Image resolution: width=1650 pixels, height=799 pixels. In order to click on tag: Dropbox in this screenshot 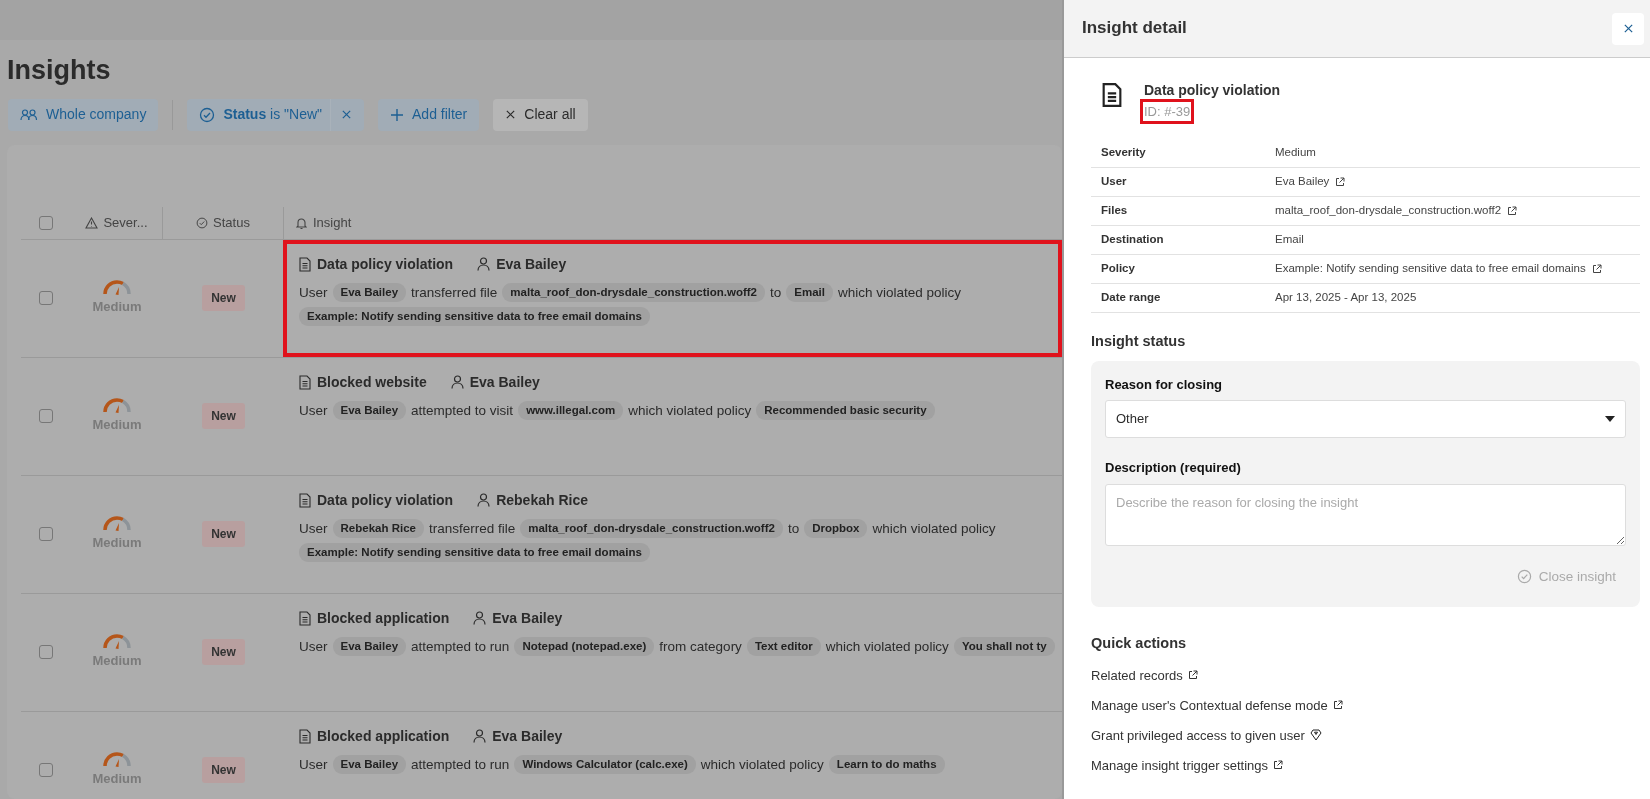, I will do `click(836, 529)`.